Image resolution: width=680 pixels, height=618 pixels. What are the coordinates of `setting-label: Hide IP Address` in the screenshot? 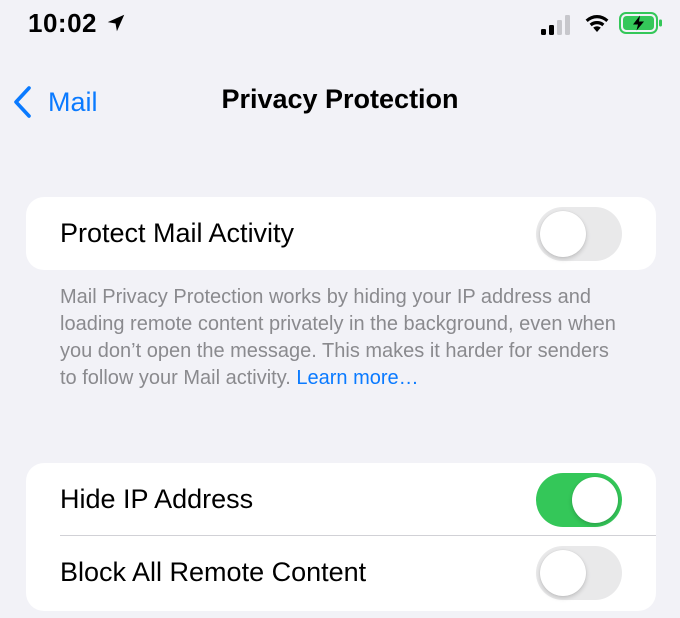 It's located at (157, 499).